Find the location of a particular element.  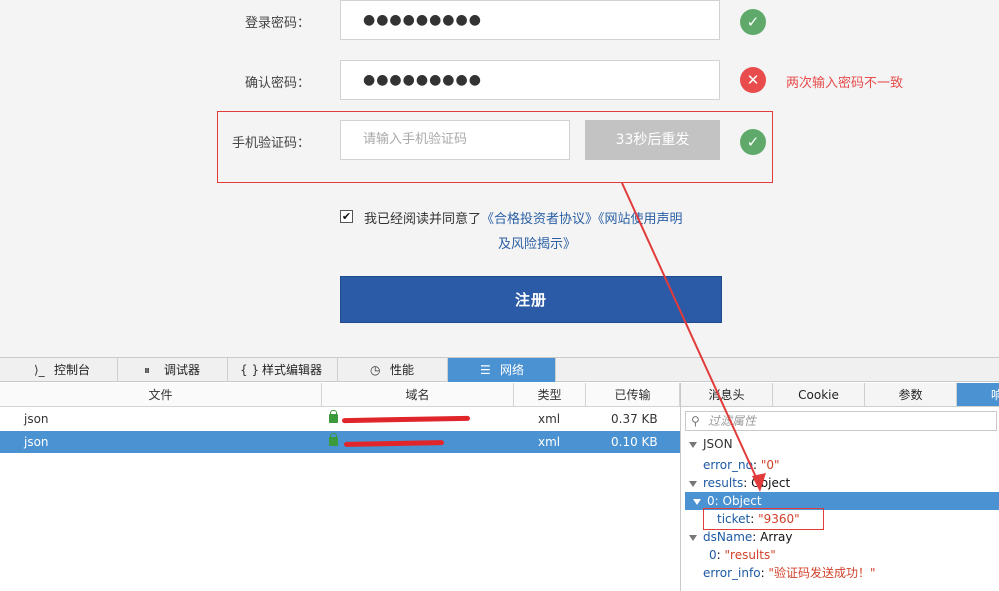

filter-placeholder: 过滤属性 is located at coordinates (732, 421).